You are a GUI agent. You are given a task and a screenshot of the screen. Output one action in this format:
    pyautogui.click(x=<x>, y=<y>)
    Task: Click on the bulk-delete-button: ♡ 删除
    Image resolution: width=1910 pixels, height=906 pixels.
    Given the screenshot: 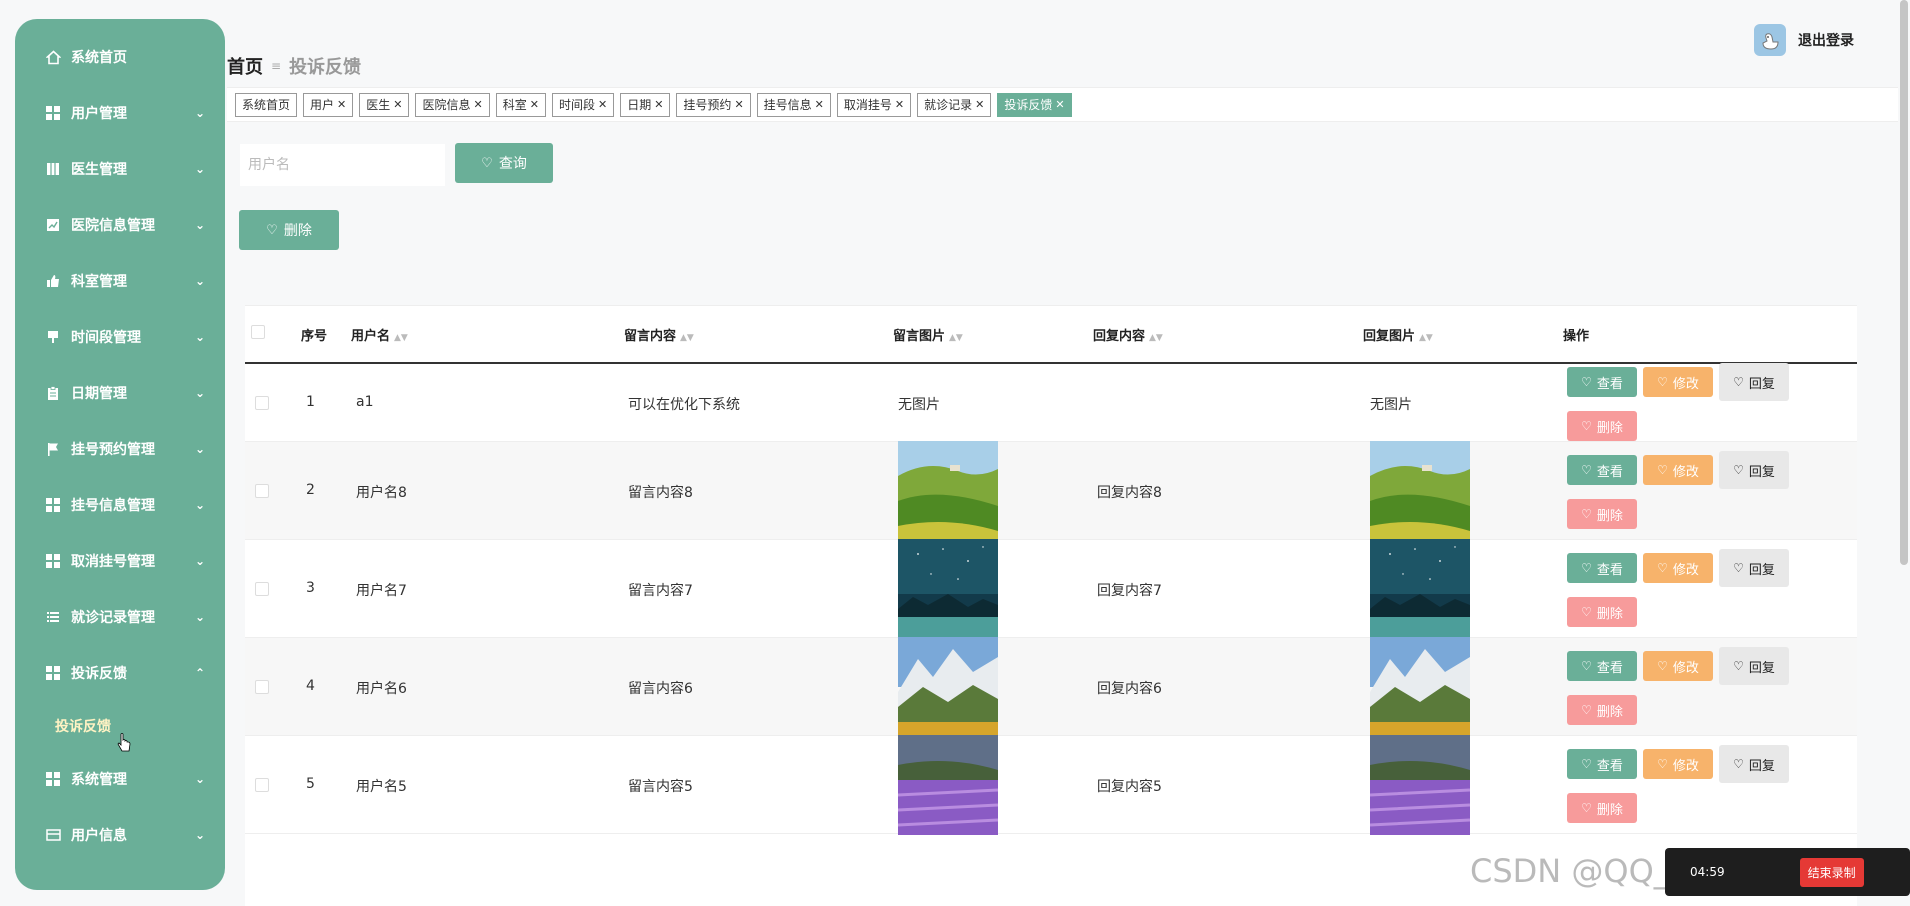 What is the action you would take?
    pyautogui.click(x=289, y=230)
    